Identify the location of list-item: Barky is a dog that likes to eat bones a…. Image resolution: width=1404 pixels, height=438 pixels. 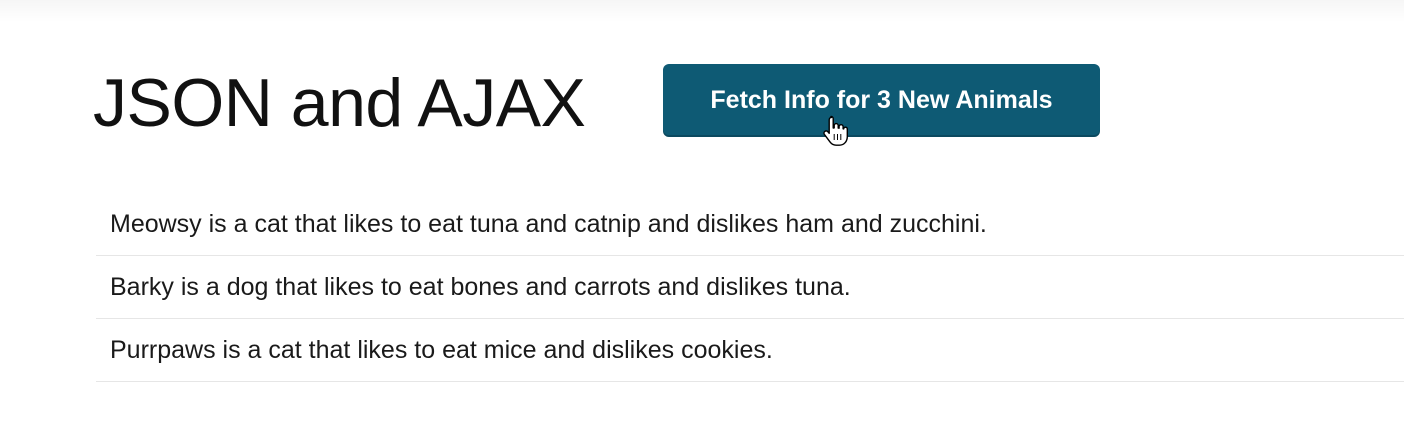
(750, 287).